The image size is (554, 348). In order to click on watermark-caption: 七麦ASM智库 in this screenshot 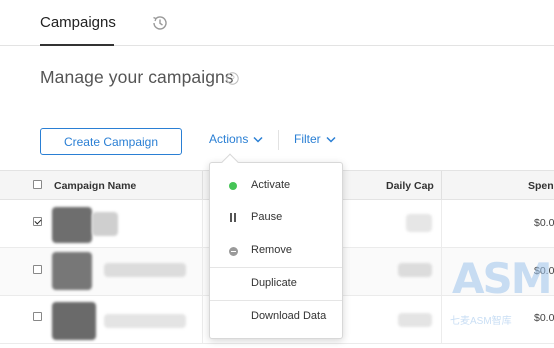, I will do `click(481, 321)`.